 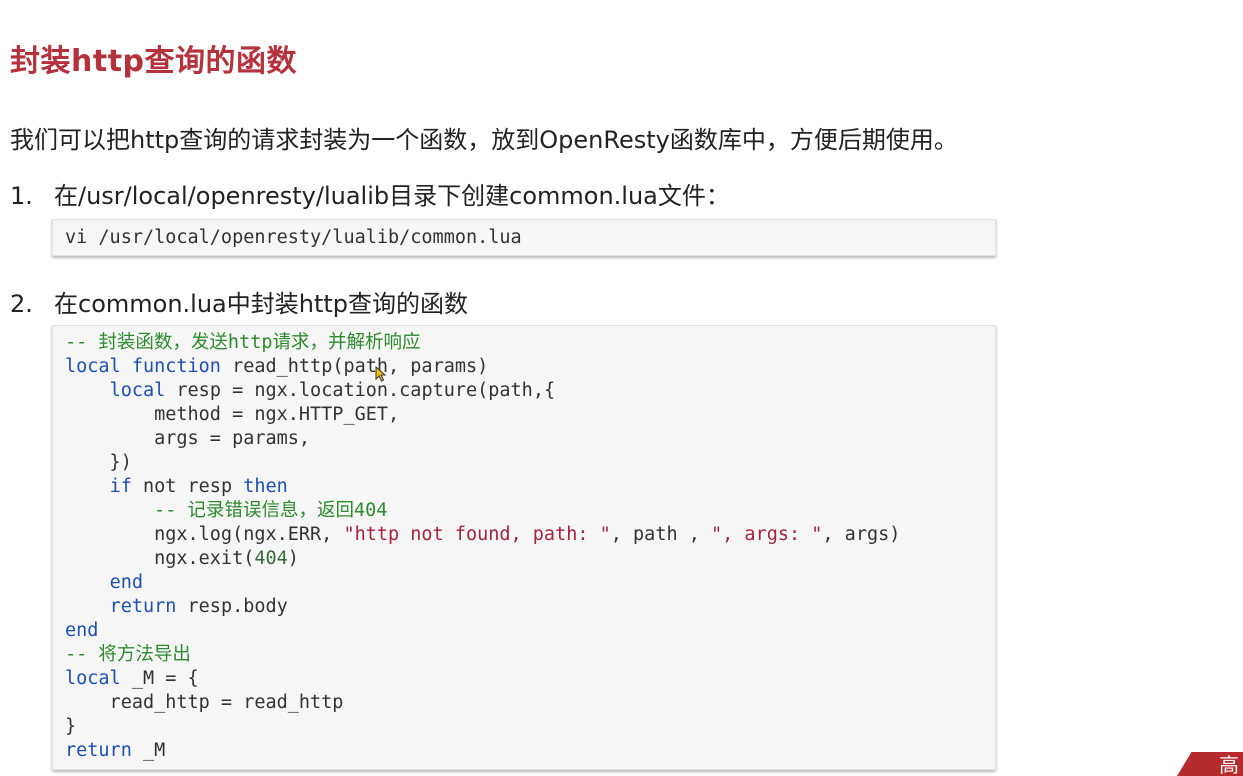 I want to click on code-number: 404, so click(x=271, y=558).